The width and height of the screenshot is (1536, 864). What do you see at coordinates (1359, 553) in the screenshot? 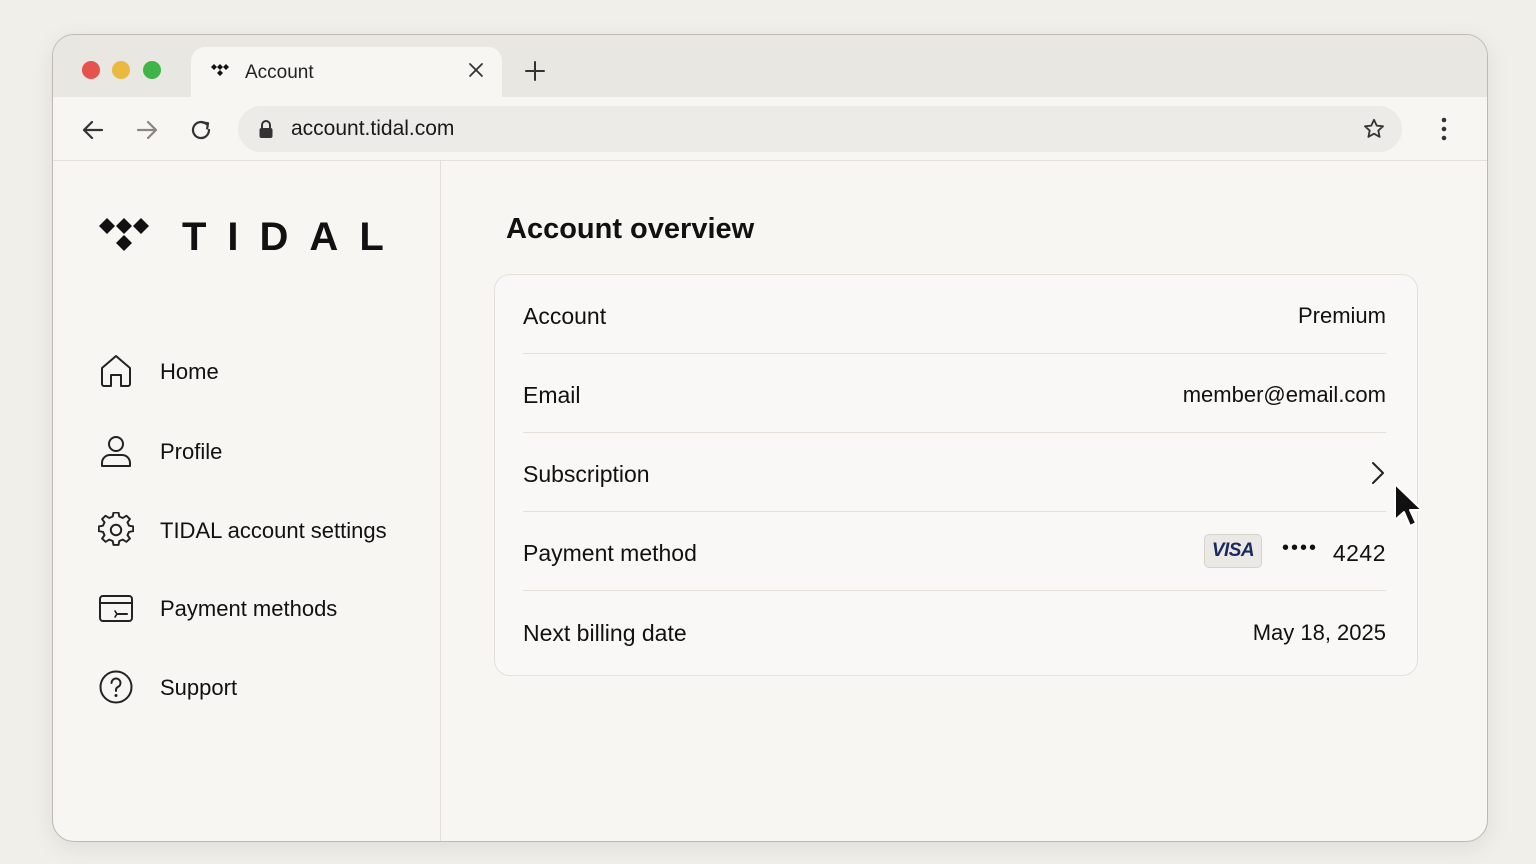
I see `card-last-four: 4242` at bounding box center [1359, 553].